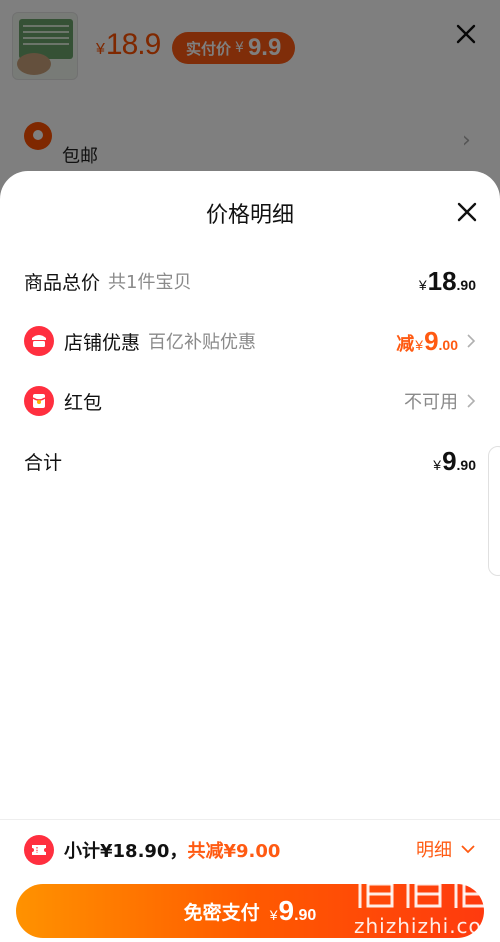  I want to click on pay-amount: ¥9.90, so click(293, 910).